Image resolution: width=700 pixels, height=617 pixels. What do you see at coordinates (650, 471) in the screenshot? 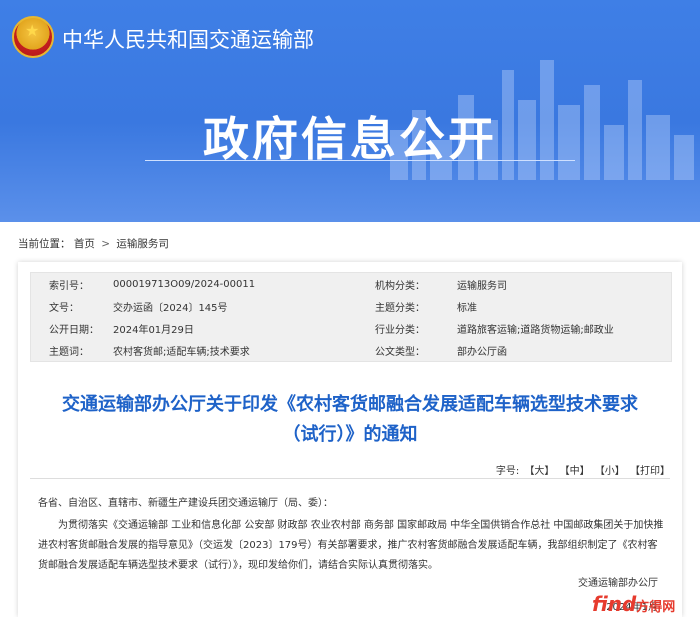
I see `print-button: 【打印】` at bounding box center [650, 471].